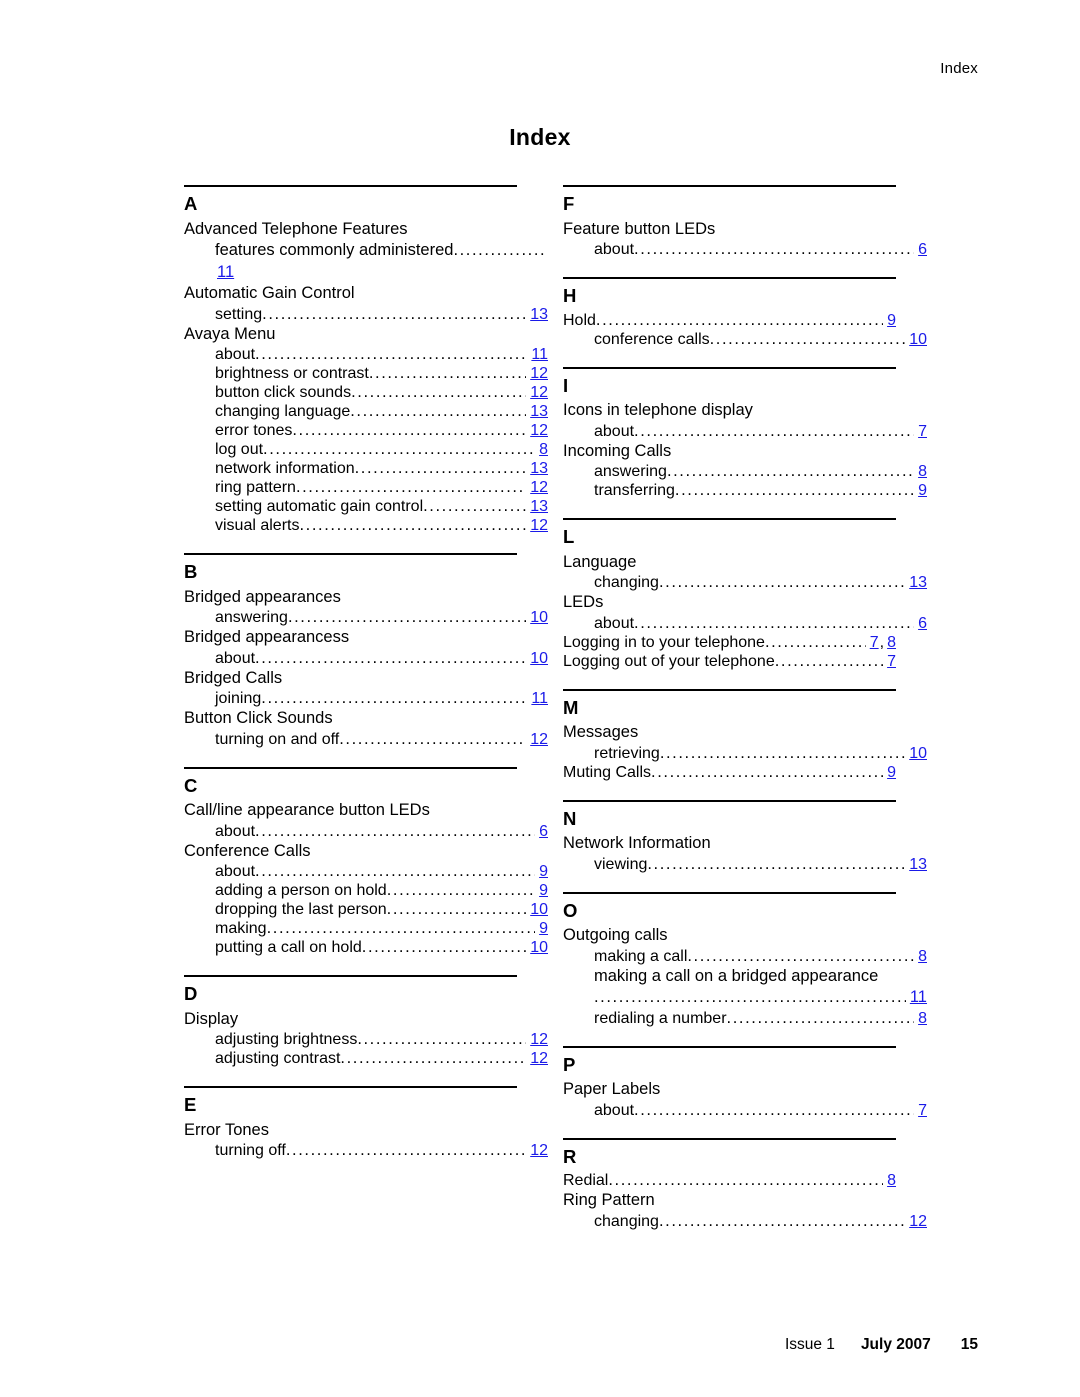  Describe the element at coordinates (570, 818) in the screenshot. I see `group-letter-heading: N` at that location.